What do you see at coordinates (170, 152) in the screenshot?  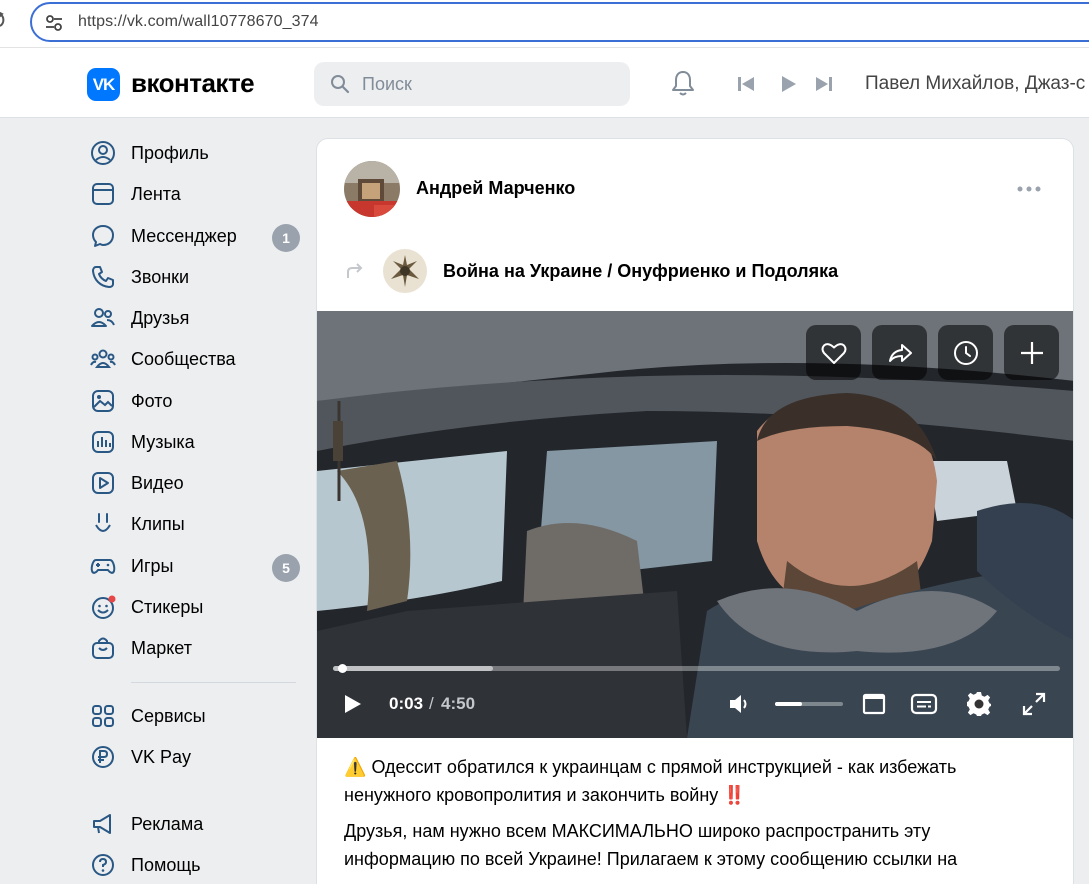 I see `sidebar-label: Профиль` at bounding box center [170, 152].